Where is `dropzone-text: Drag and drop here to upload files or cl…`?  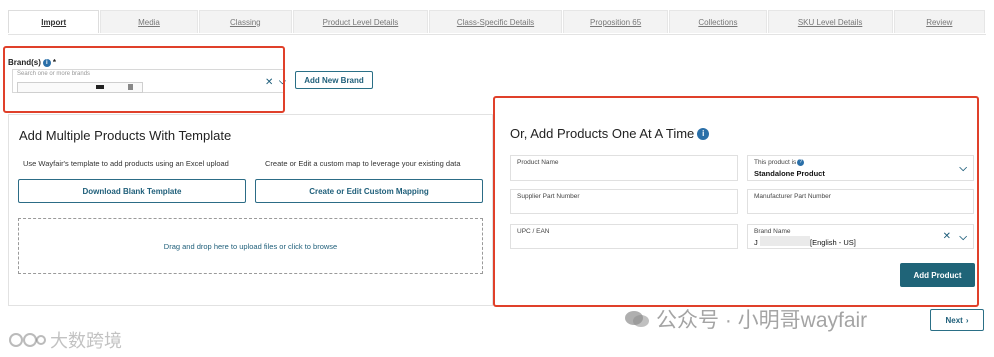 dropzone-text: Drag and drop here to upload files or cl… is located at coordinates (250, 246).